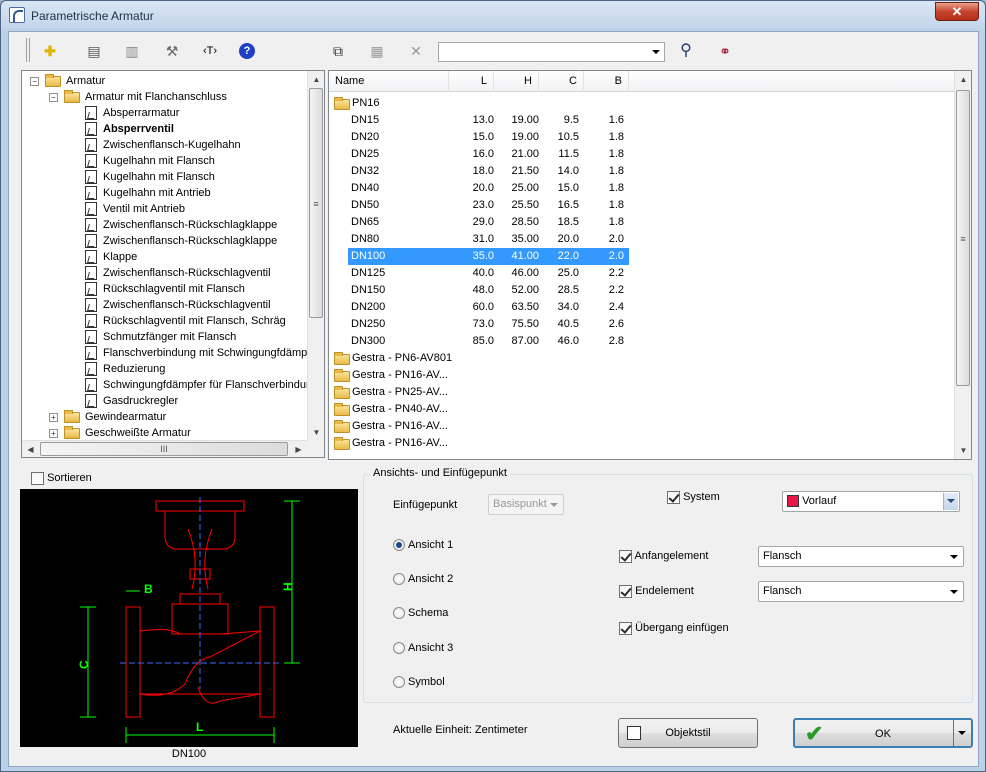 This screenshot has height=772, width=986. What do you see at coordinates (28, 50) in the screenshot?
I see `toolbar-grip` at bounding box center [28, 50].